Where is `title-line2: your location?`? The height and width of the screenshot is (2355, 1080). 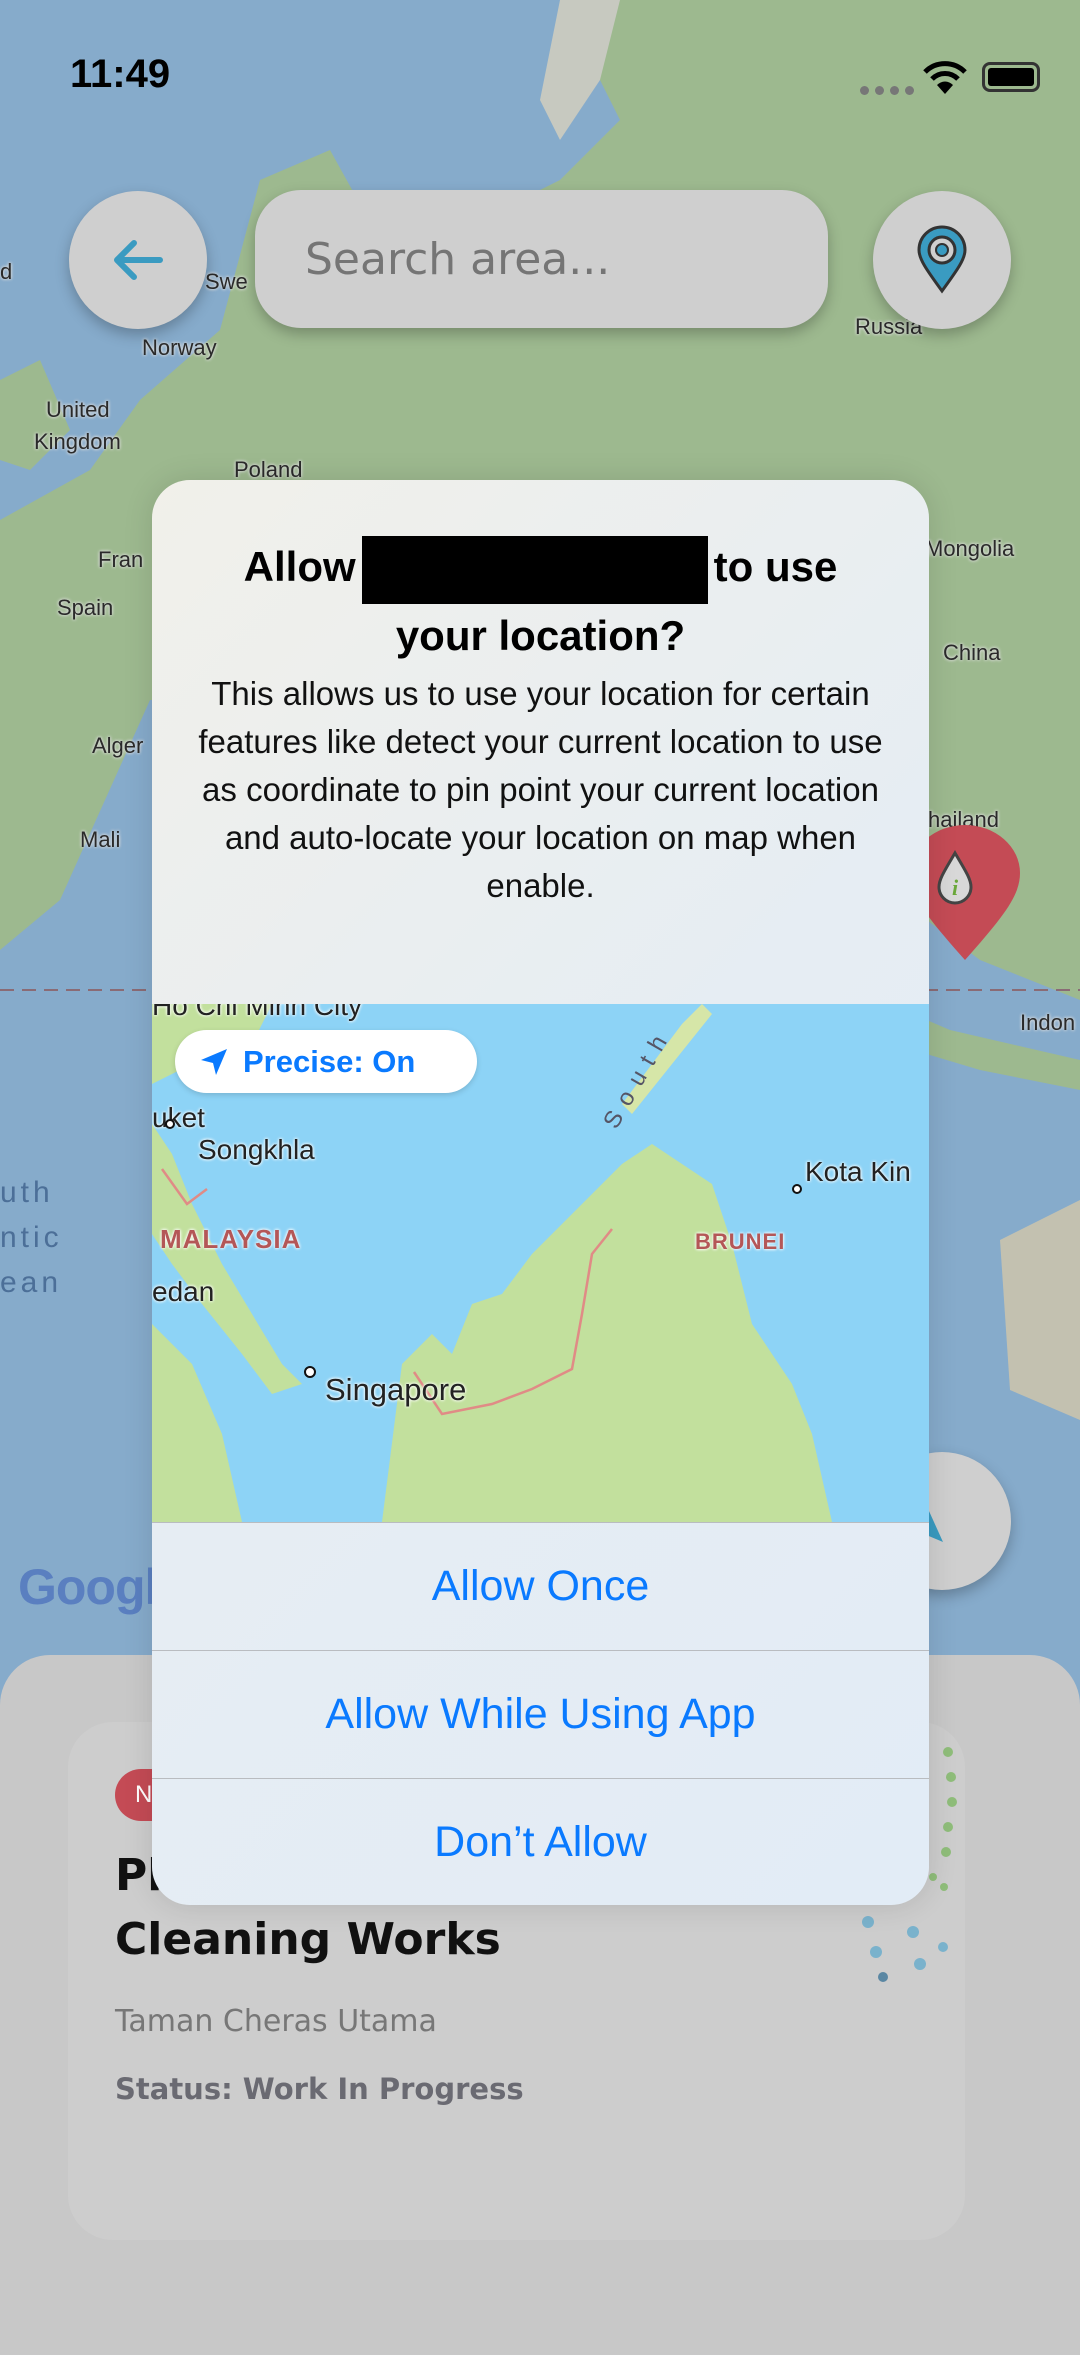 title-line2: your location? is located at coordinates (540, 635).